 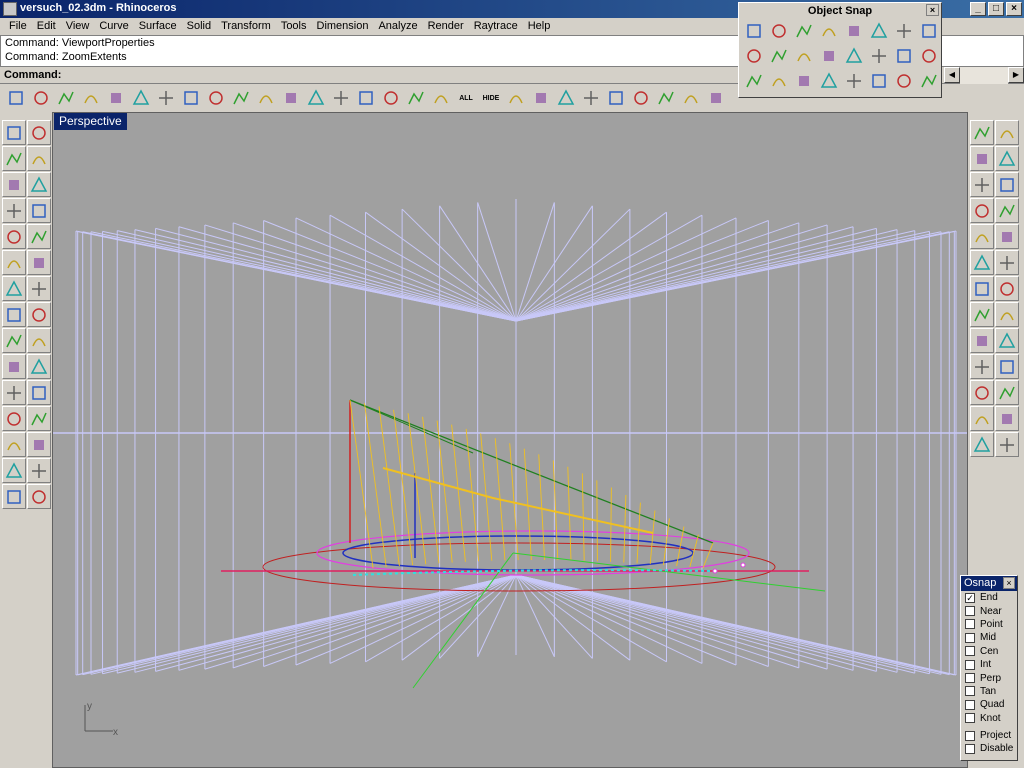 I want to click on hide-button: HIDE, so click(x=491, y=98).